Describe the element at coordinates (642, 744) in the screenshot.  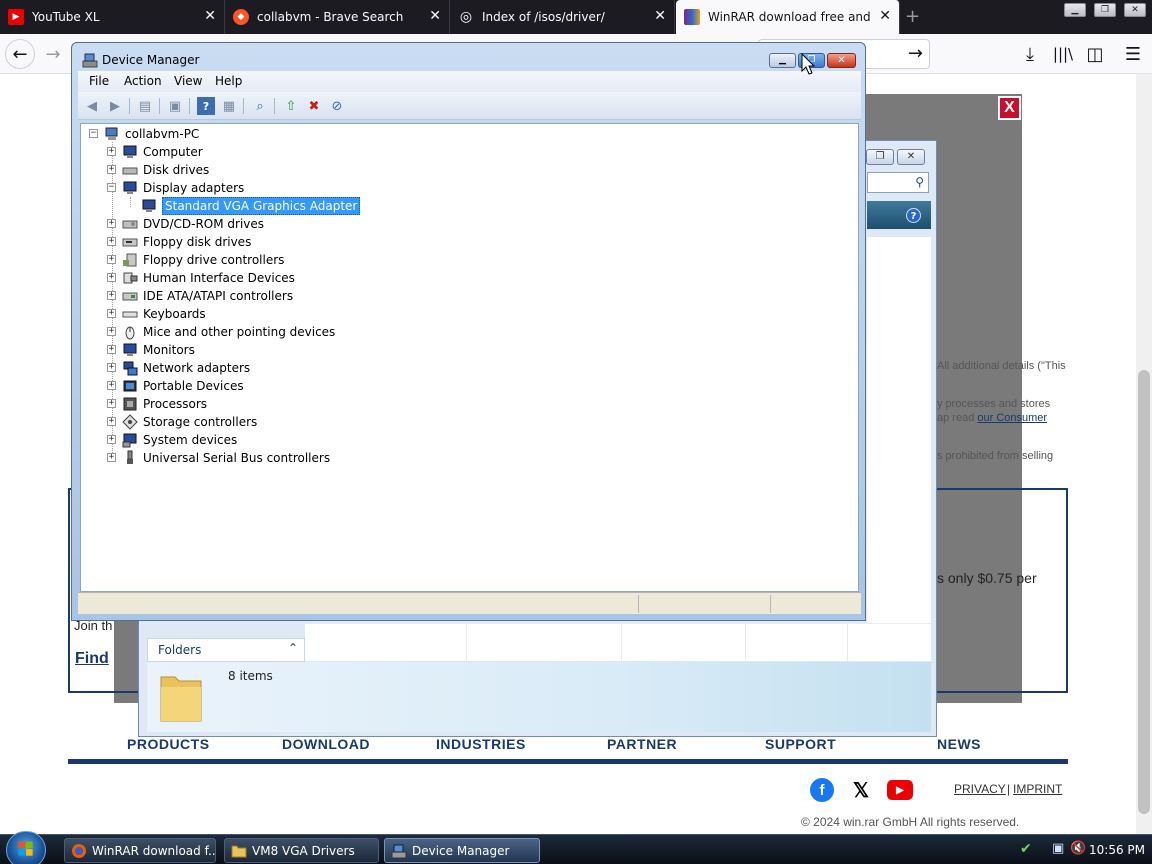
I see `footer-nav-partner: PARTNER` at that location.